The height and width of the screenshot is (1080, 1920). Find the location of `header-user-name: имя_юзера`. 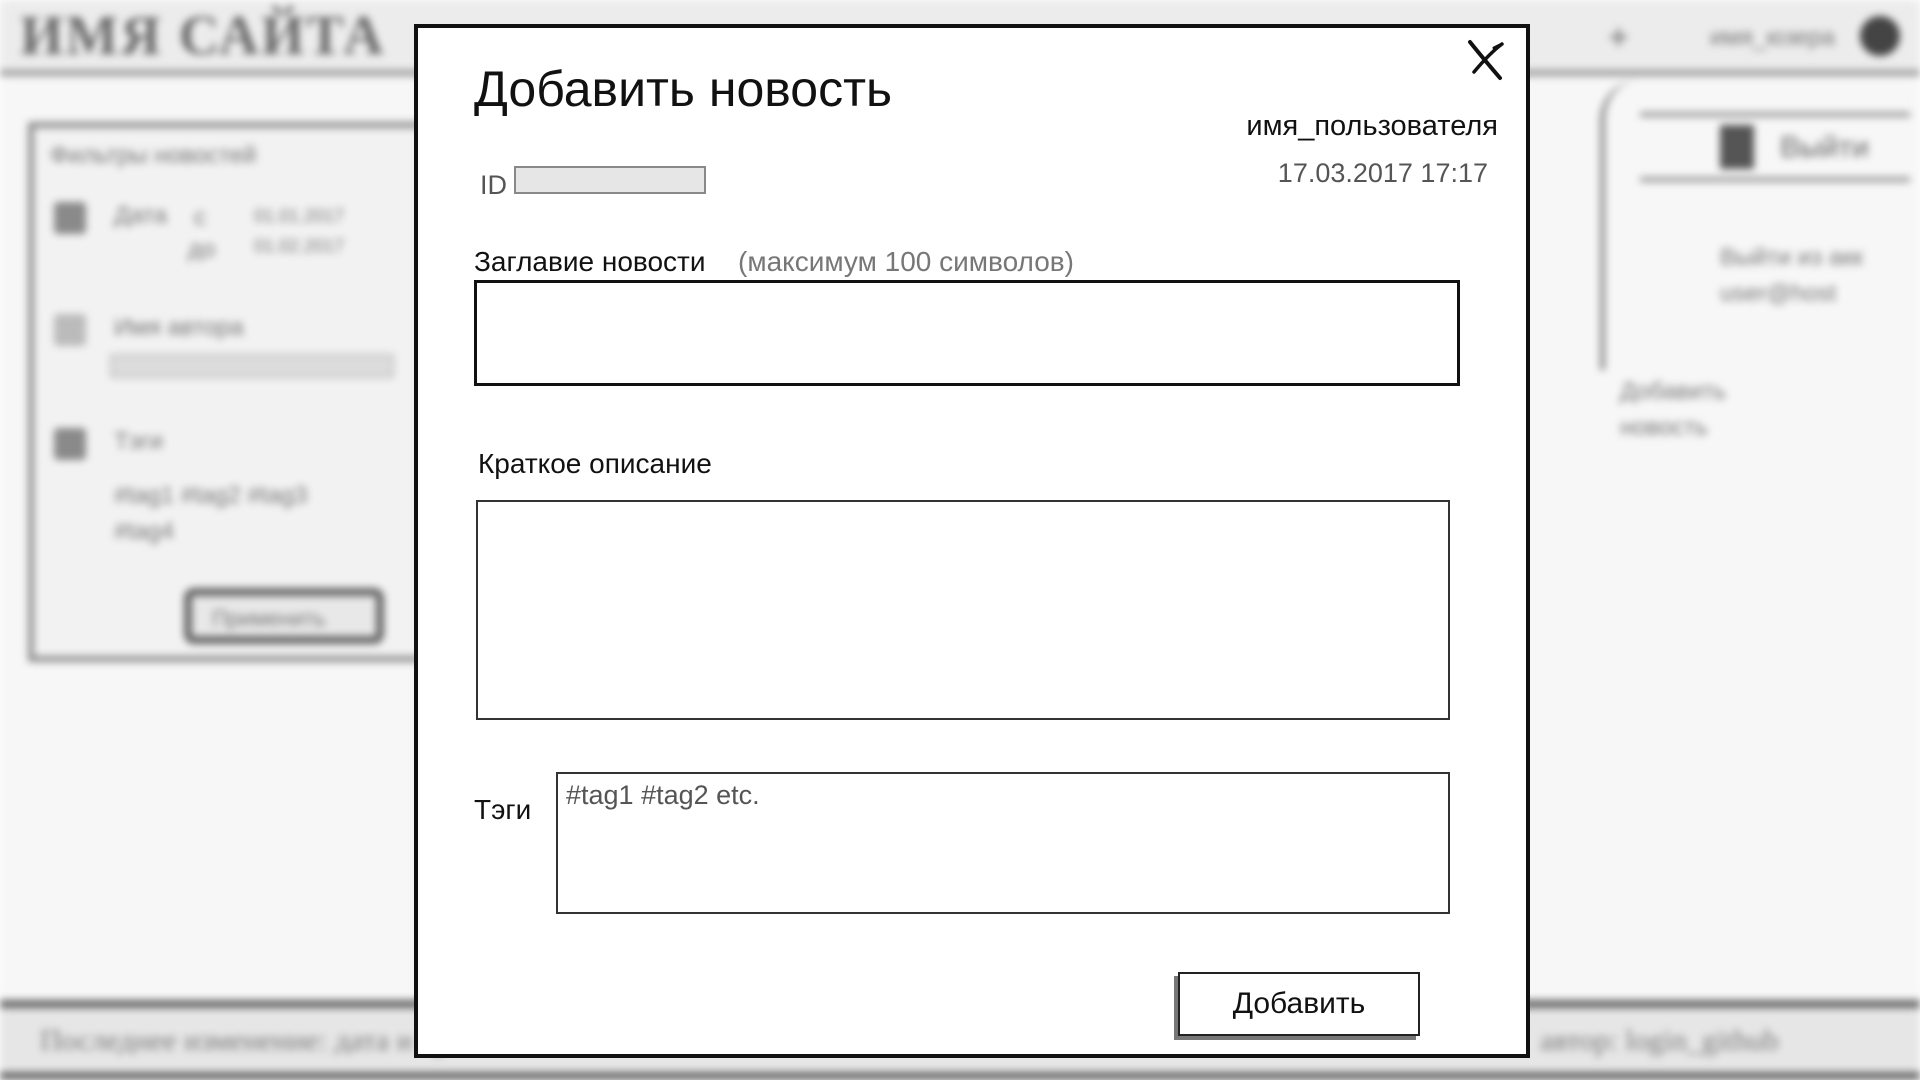

header-user-name: имя_юзера is located at coordinates (1772, 38).